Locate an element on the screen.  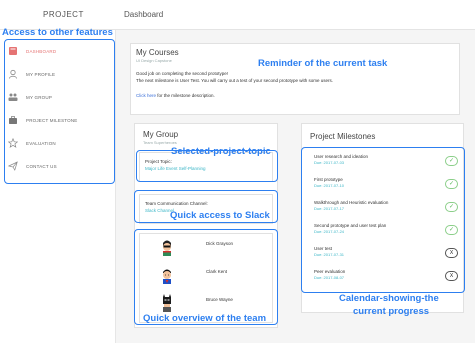
milestones-title: Project Milestones is located at coordinates (343, 136).